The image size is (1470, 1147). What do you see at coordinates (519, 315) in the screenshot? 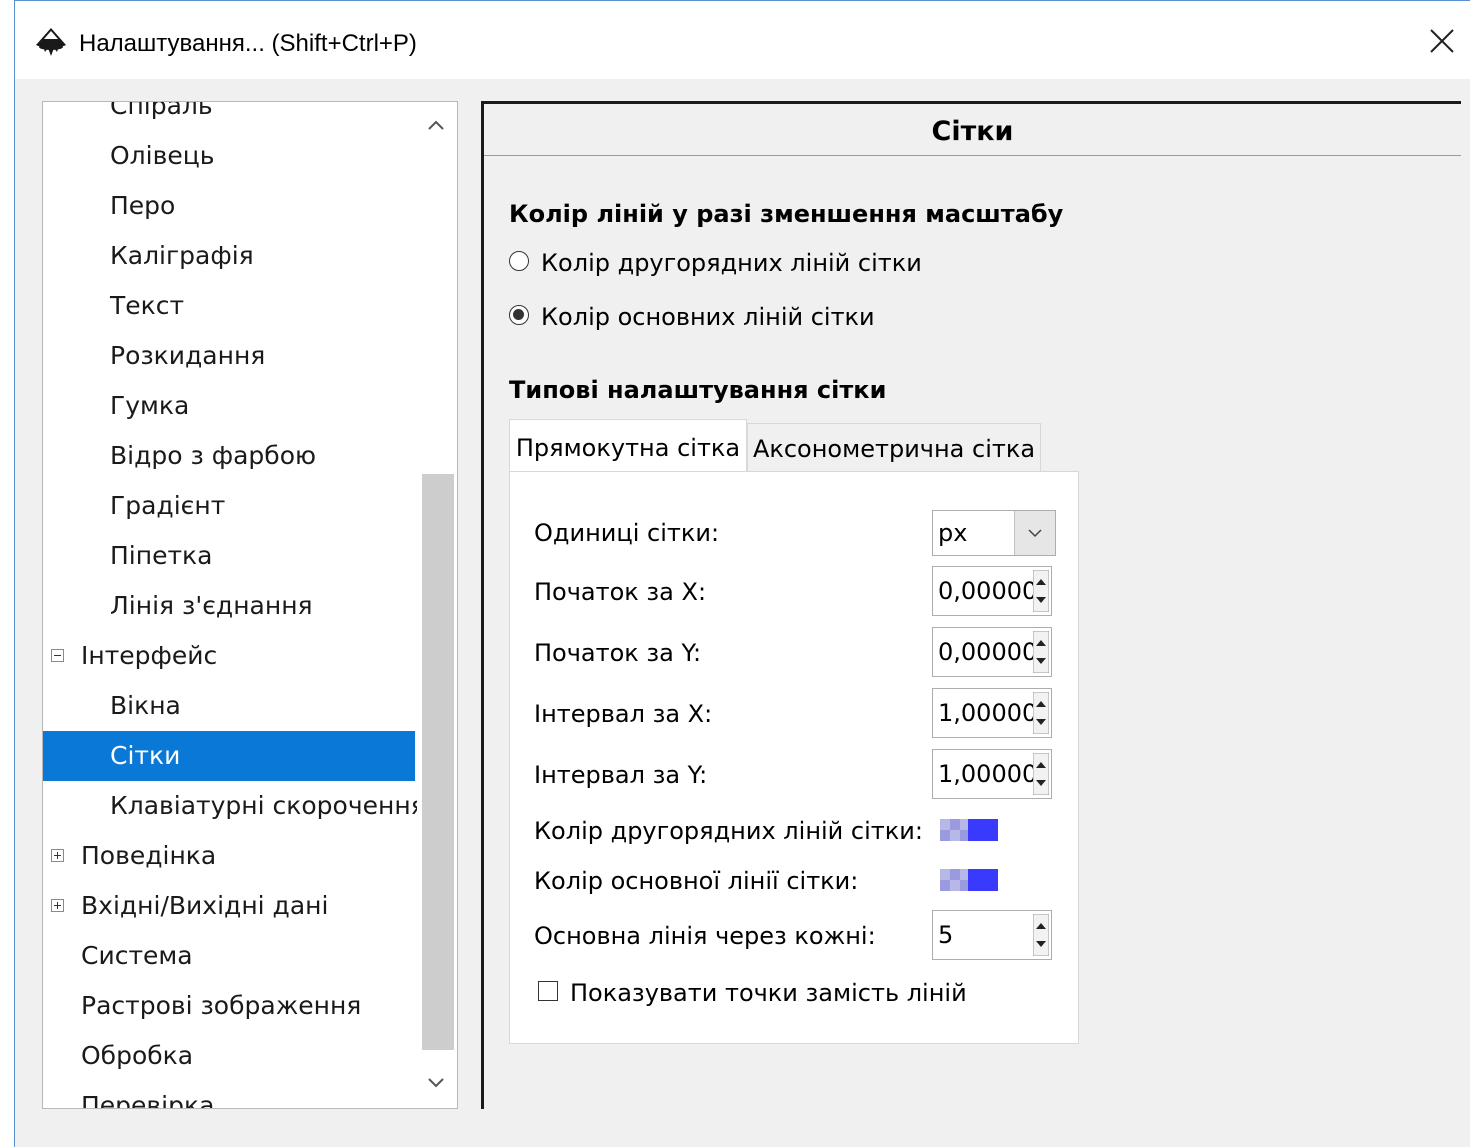
I see `radio-major-icon` at bounding box center [519, 315].